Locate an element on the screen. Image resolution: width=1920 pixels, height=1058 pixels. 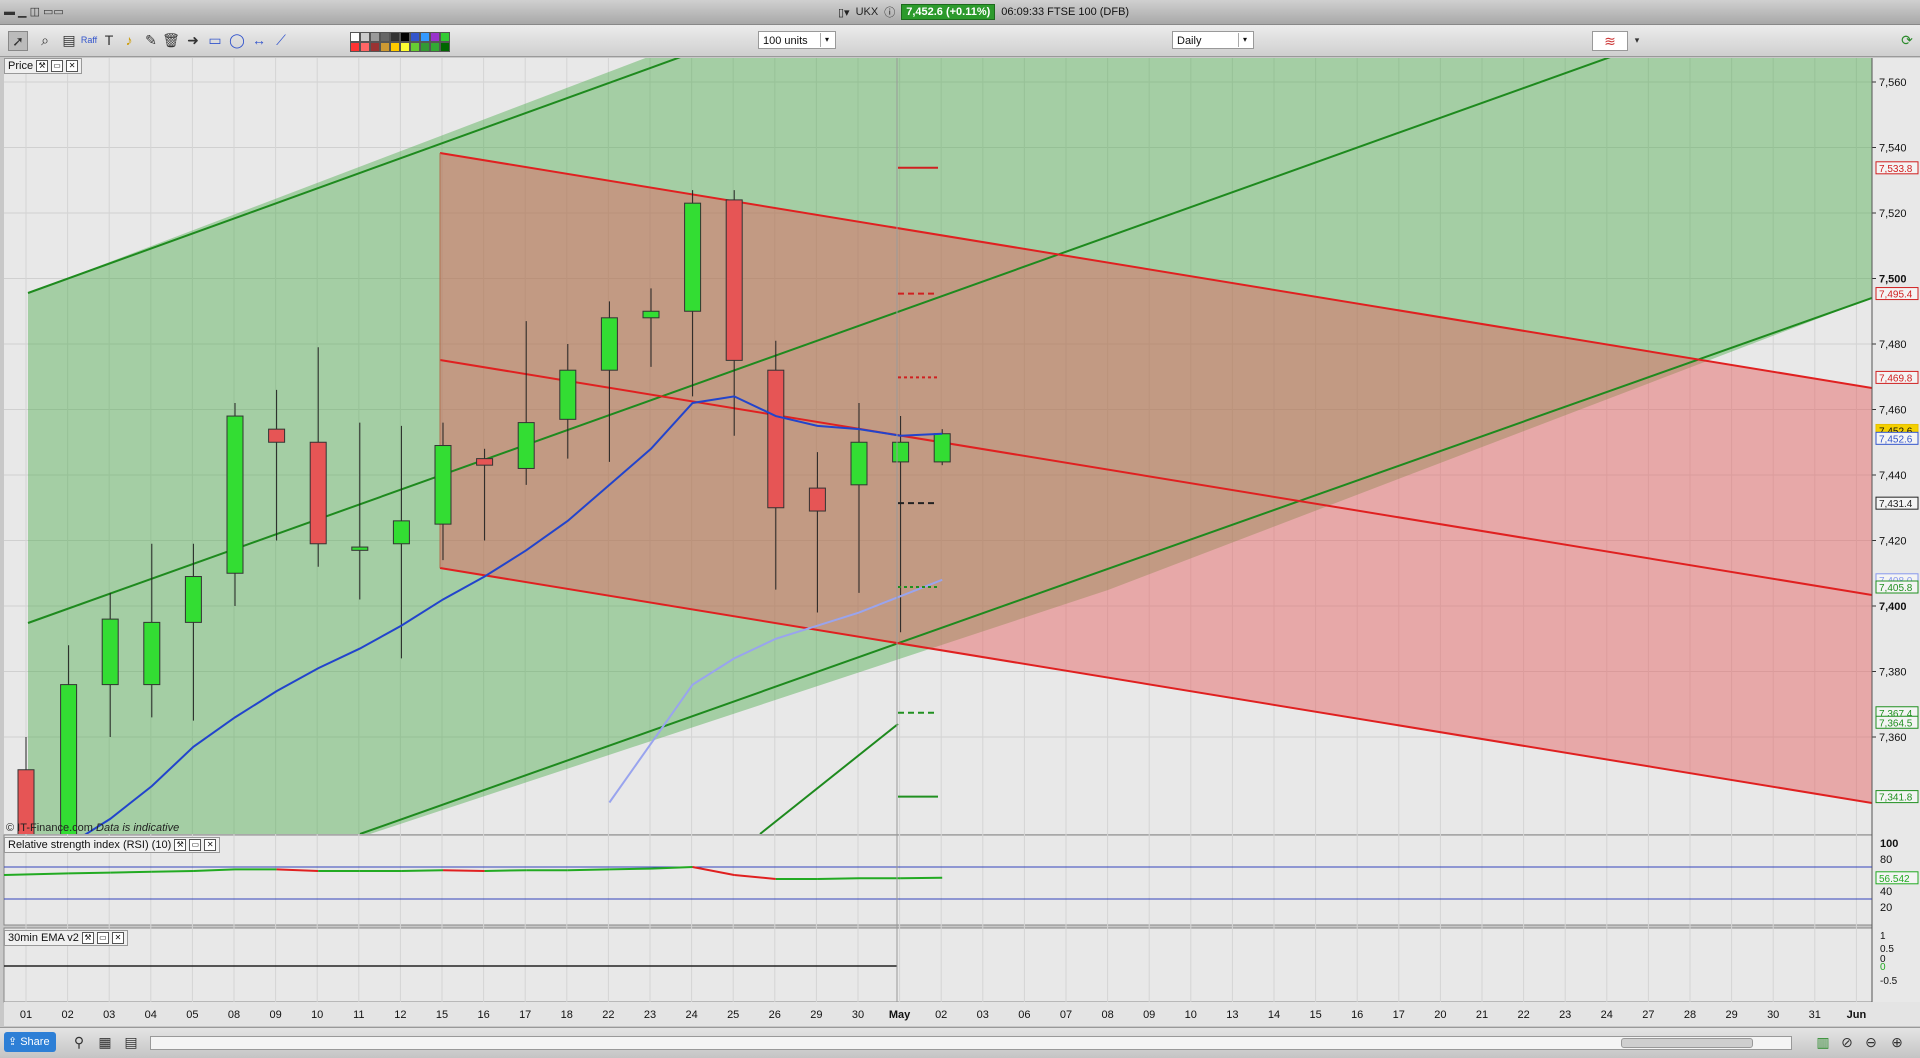
zoom-reset-icon: ⊘ is located at coordinates (1847, 1042).